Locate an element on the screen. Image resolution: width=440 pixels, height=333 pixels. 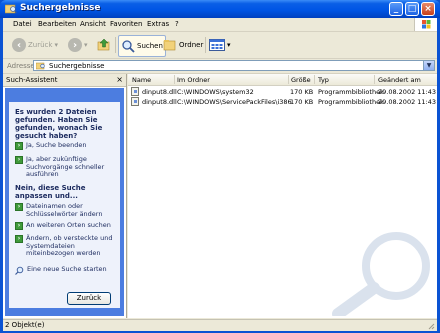
menu-extras: Extras is located at coordinates (158, 24).